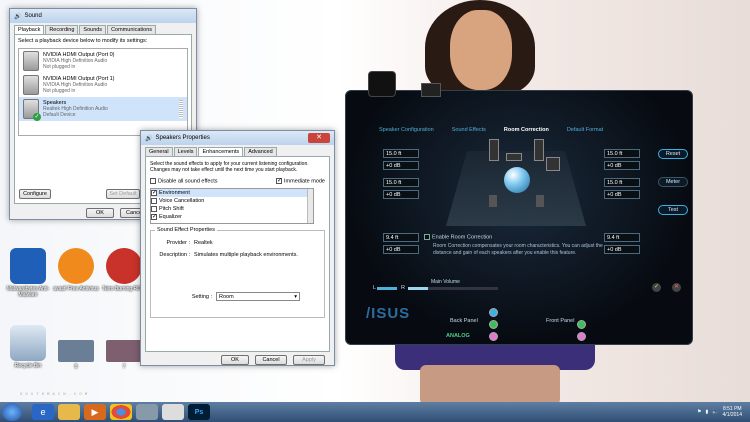  I want to click on tab-sounds: Sounds, so click(93, 29).